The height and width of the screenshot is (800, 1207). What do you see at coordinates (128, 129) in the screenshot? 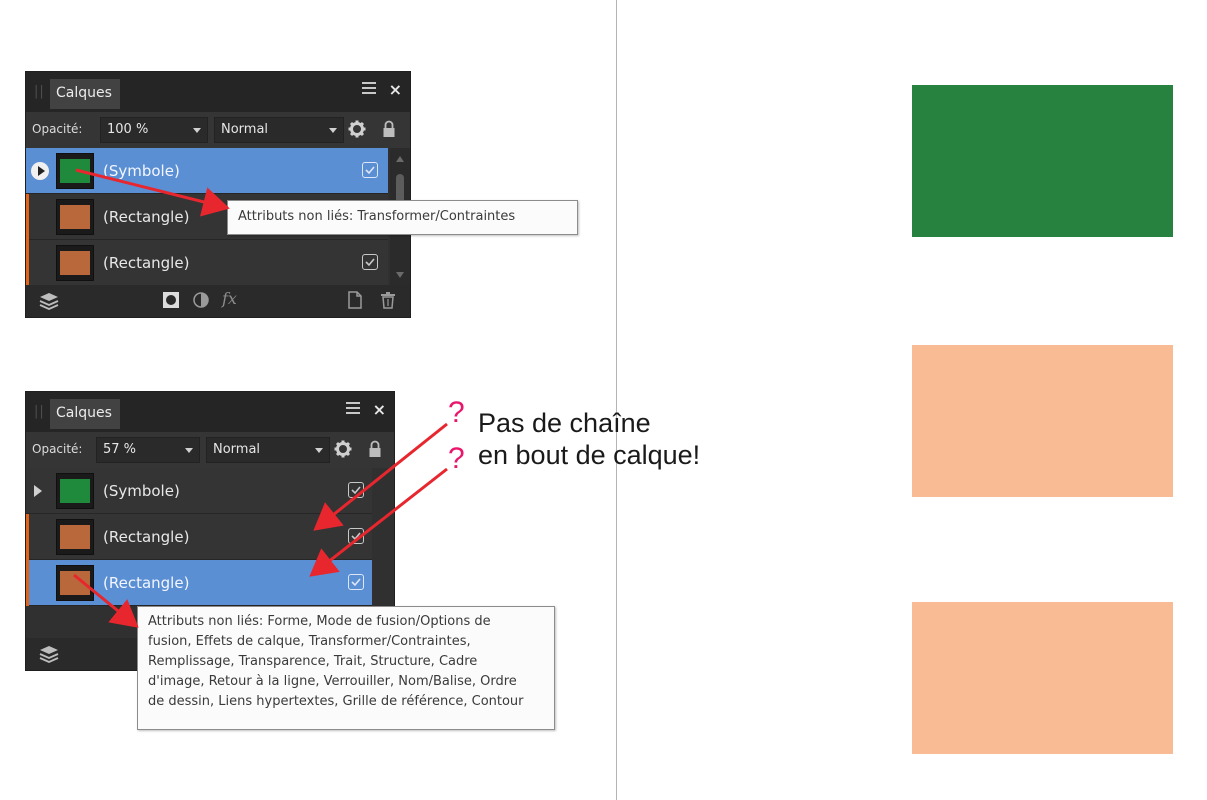
I see `opacity-value: 100 %` at bounding box center [128, 129].